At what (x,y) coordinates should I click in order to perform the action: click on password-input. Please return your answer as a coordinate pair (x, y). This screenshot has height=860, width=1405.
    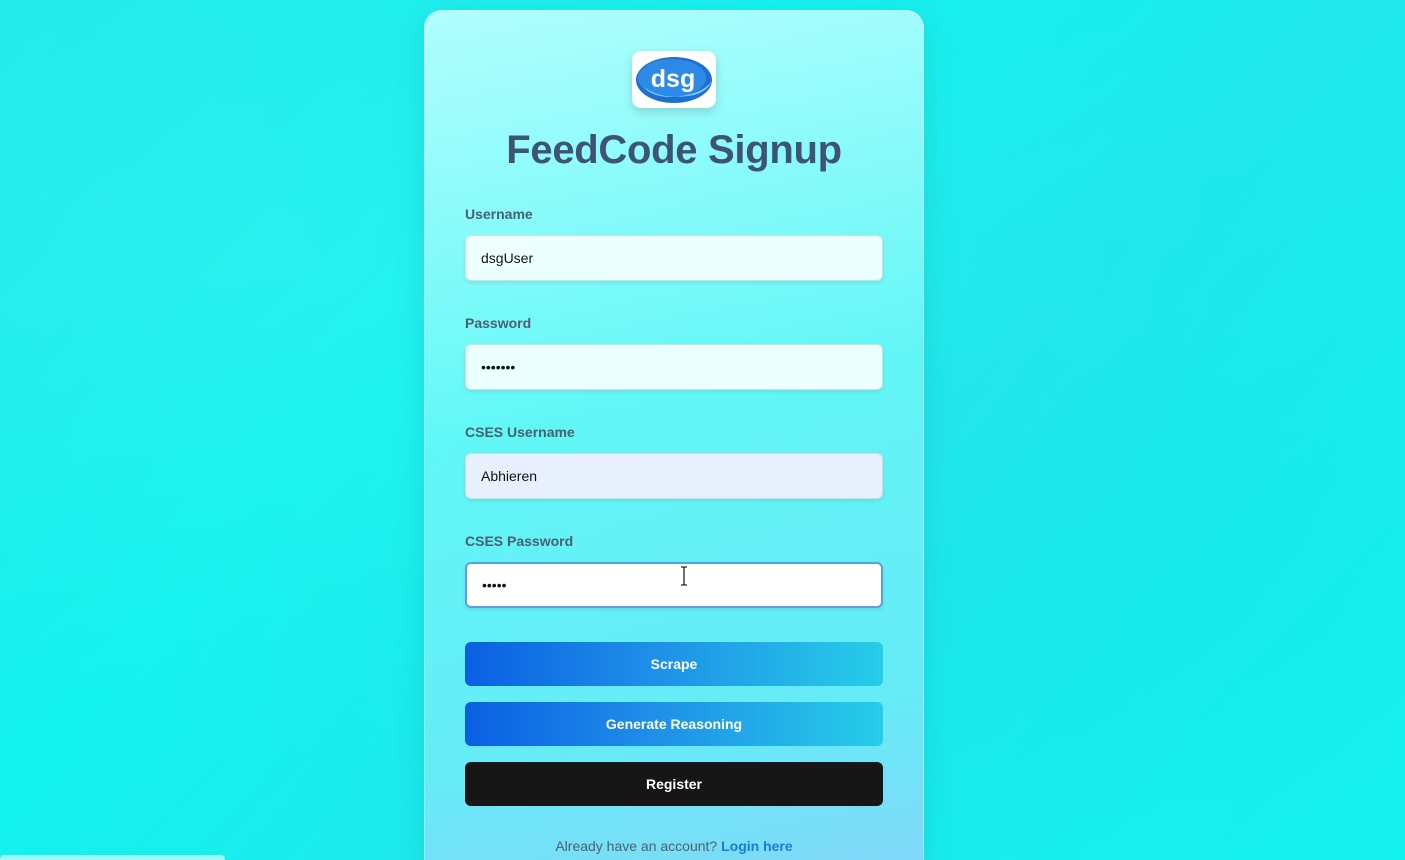
    Looking at the image, I should click on (674, 367).